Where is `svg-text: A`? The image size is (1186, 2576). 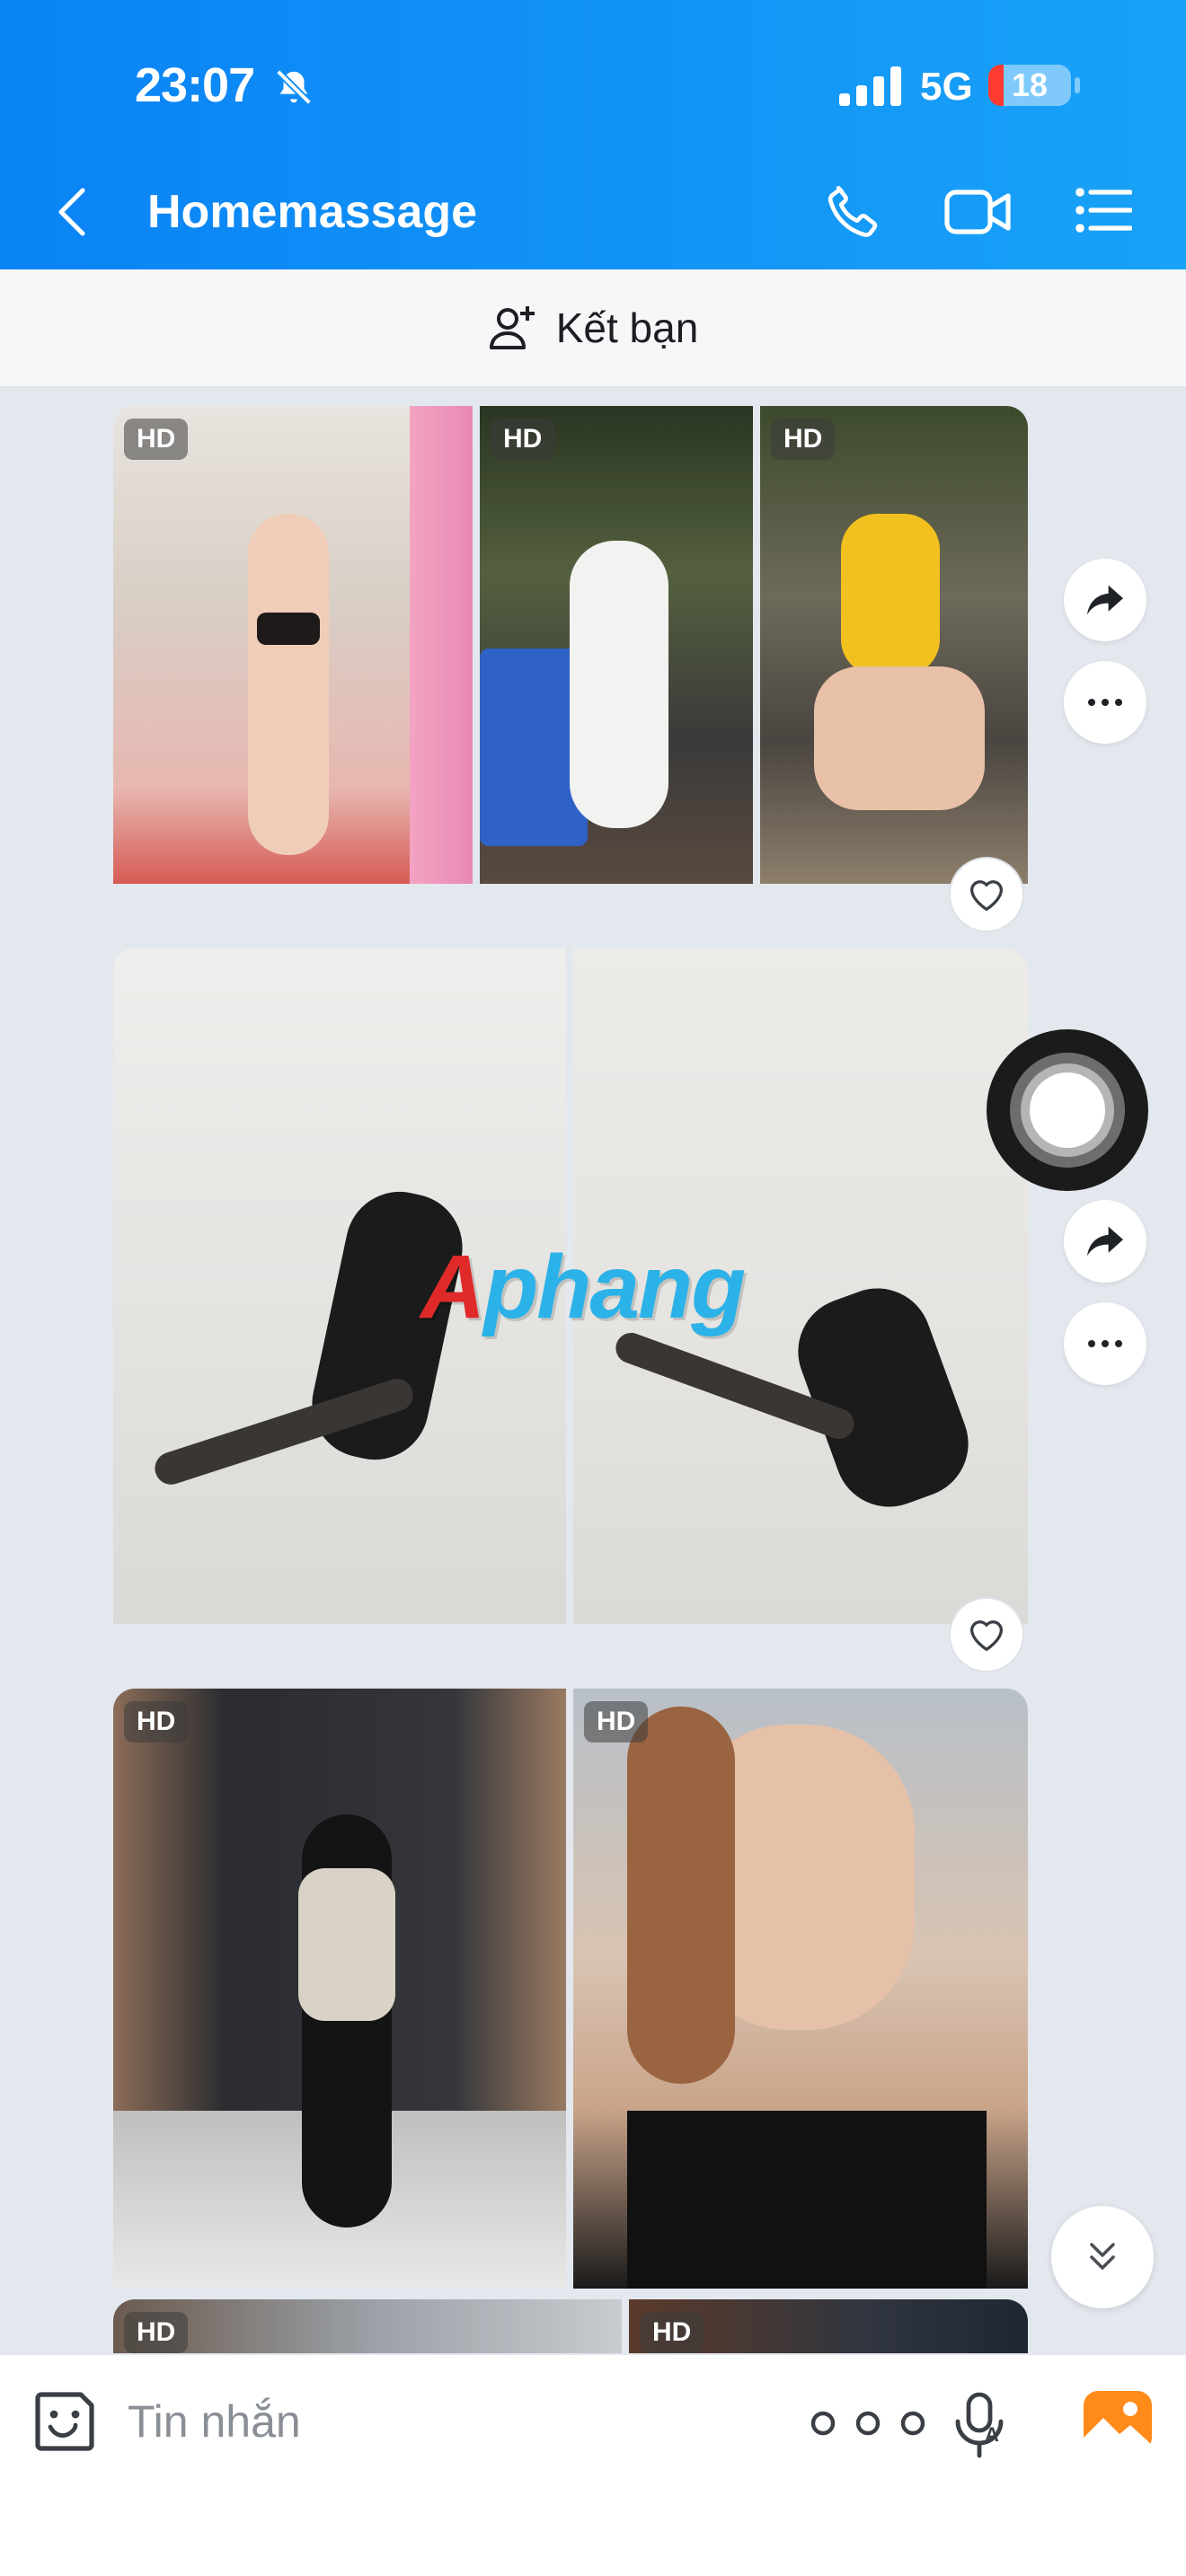
svg-text: A is located at coordinates (992, 2434).